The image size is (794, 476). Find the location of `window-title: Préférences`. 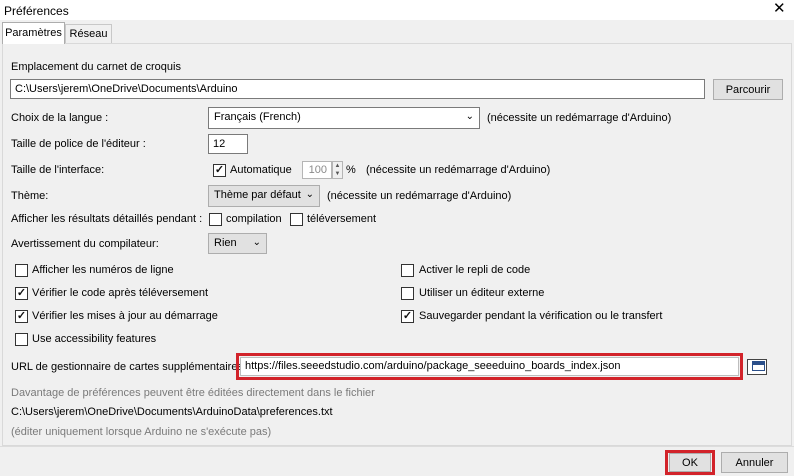

window-title: Préférences is located at coordinates (36, 11).